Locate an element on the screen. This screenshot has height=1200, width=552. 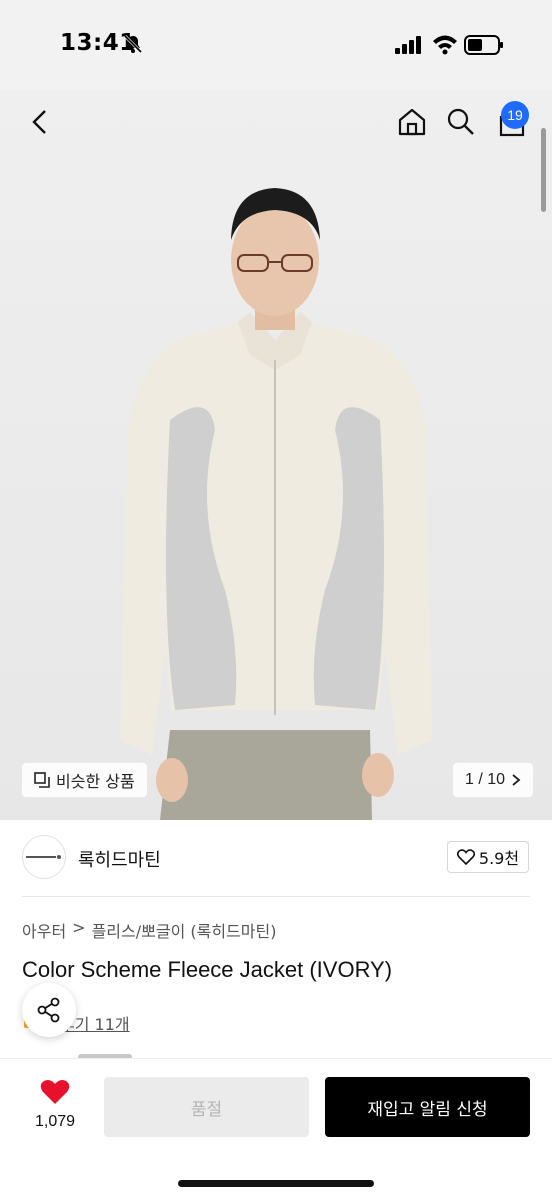
share-icon is located at coordinates (48, 1010).